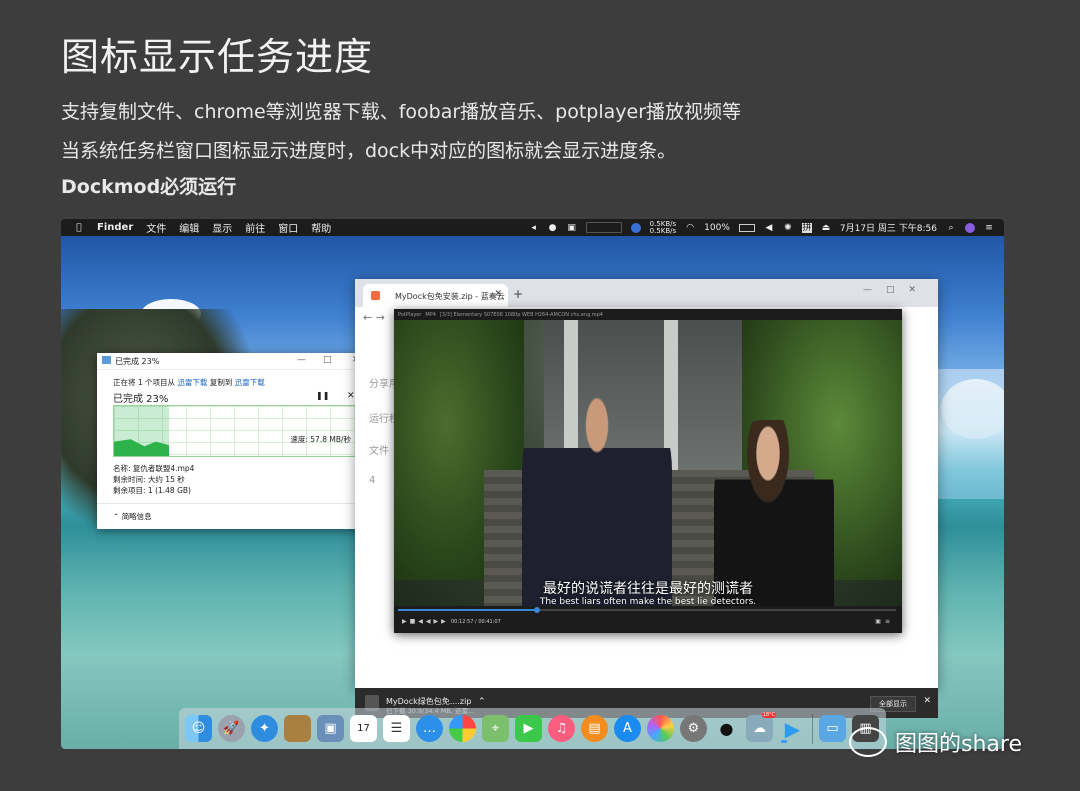 Image resolution: width=1080 pixels, height=791 pixels. What do you see at coordinates (989, 228) in the screenshot?
I see `notification-center-icon: ≡` at bounding box center [989, 228].